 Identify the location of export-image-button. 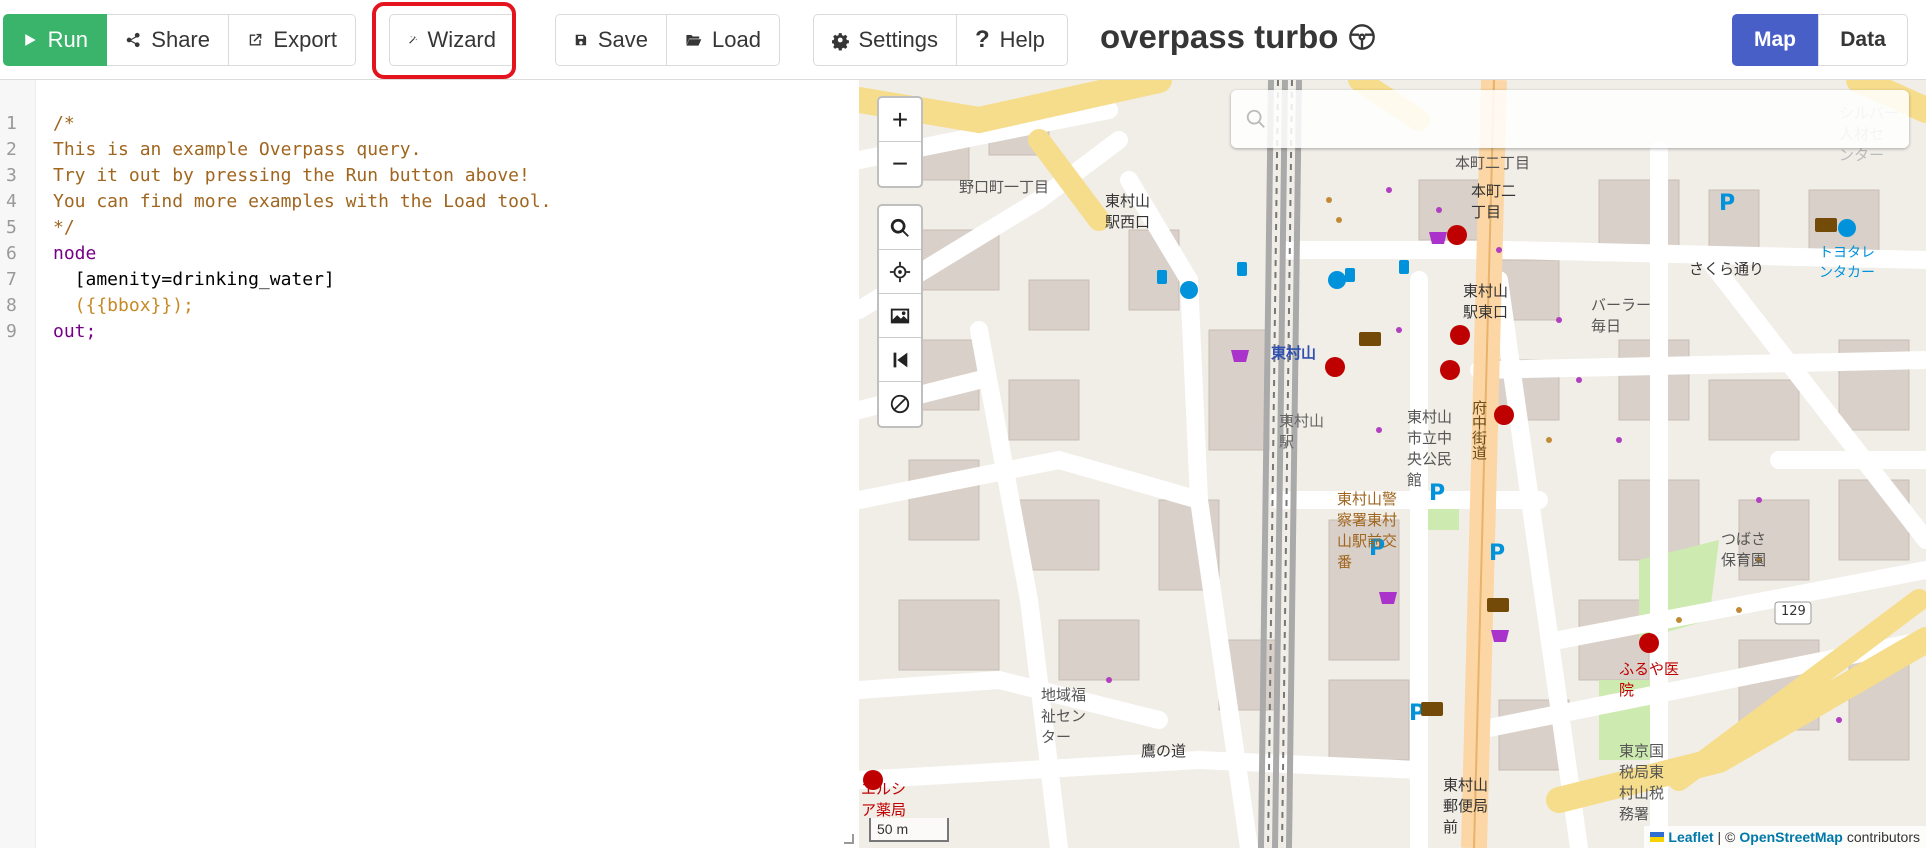
(900, 316).